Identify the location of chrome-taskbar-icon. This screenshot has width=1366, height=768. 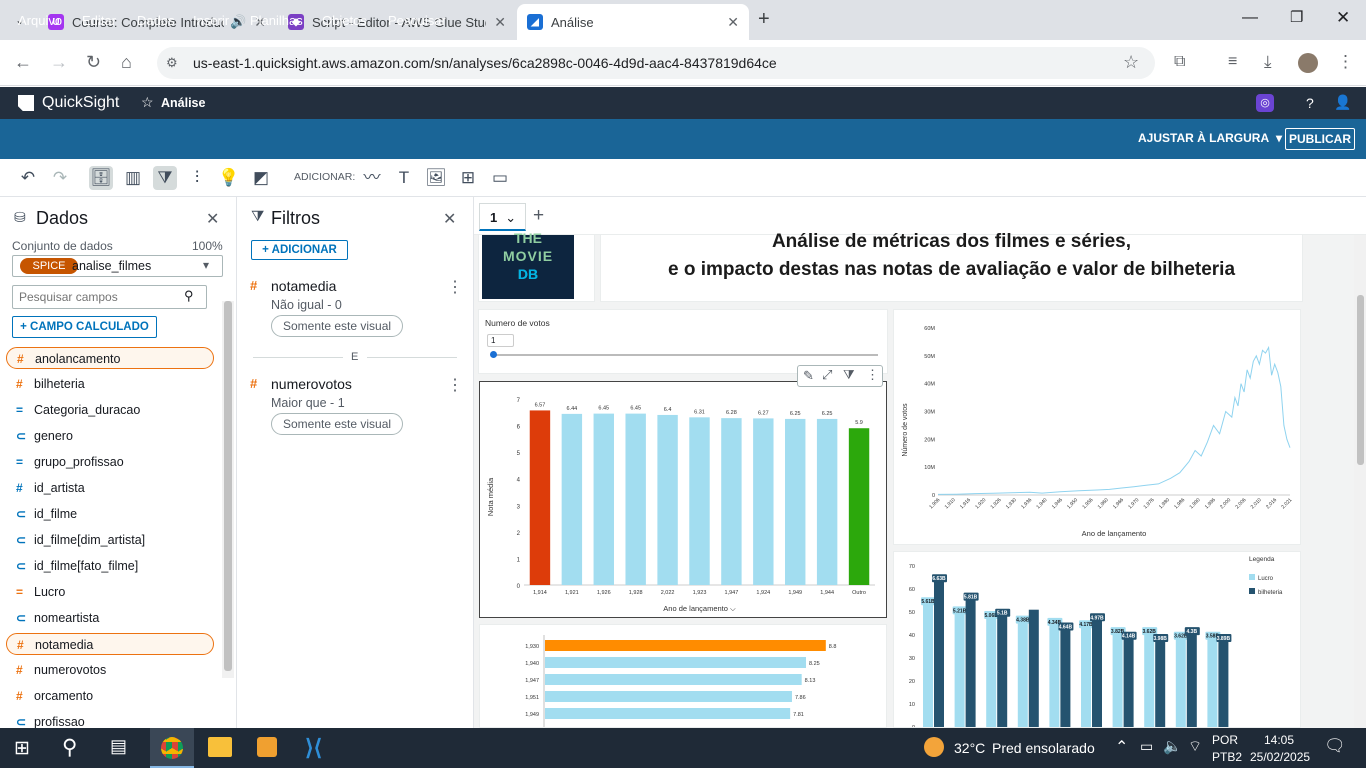
(172, 748).